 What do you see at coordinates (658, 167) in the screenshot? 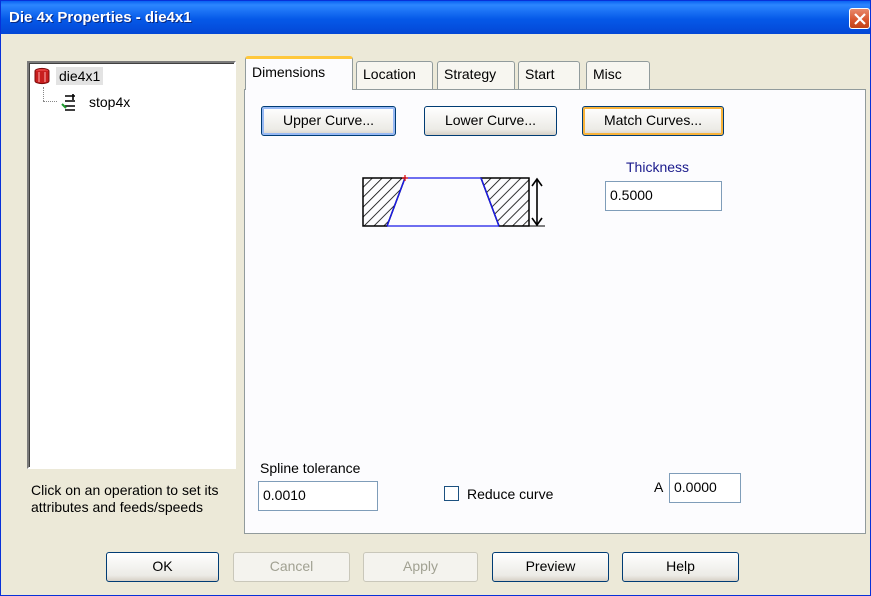
I see `thickness-label: Thickness` at bounding box center [658, 167].